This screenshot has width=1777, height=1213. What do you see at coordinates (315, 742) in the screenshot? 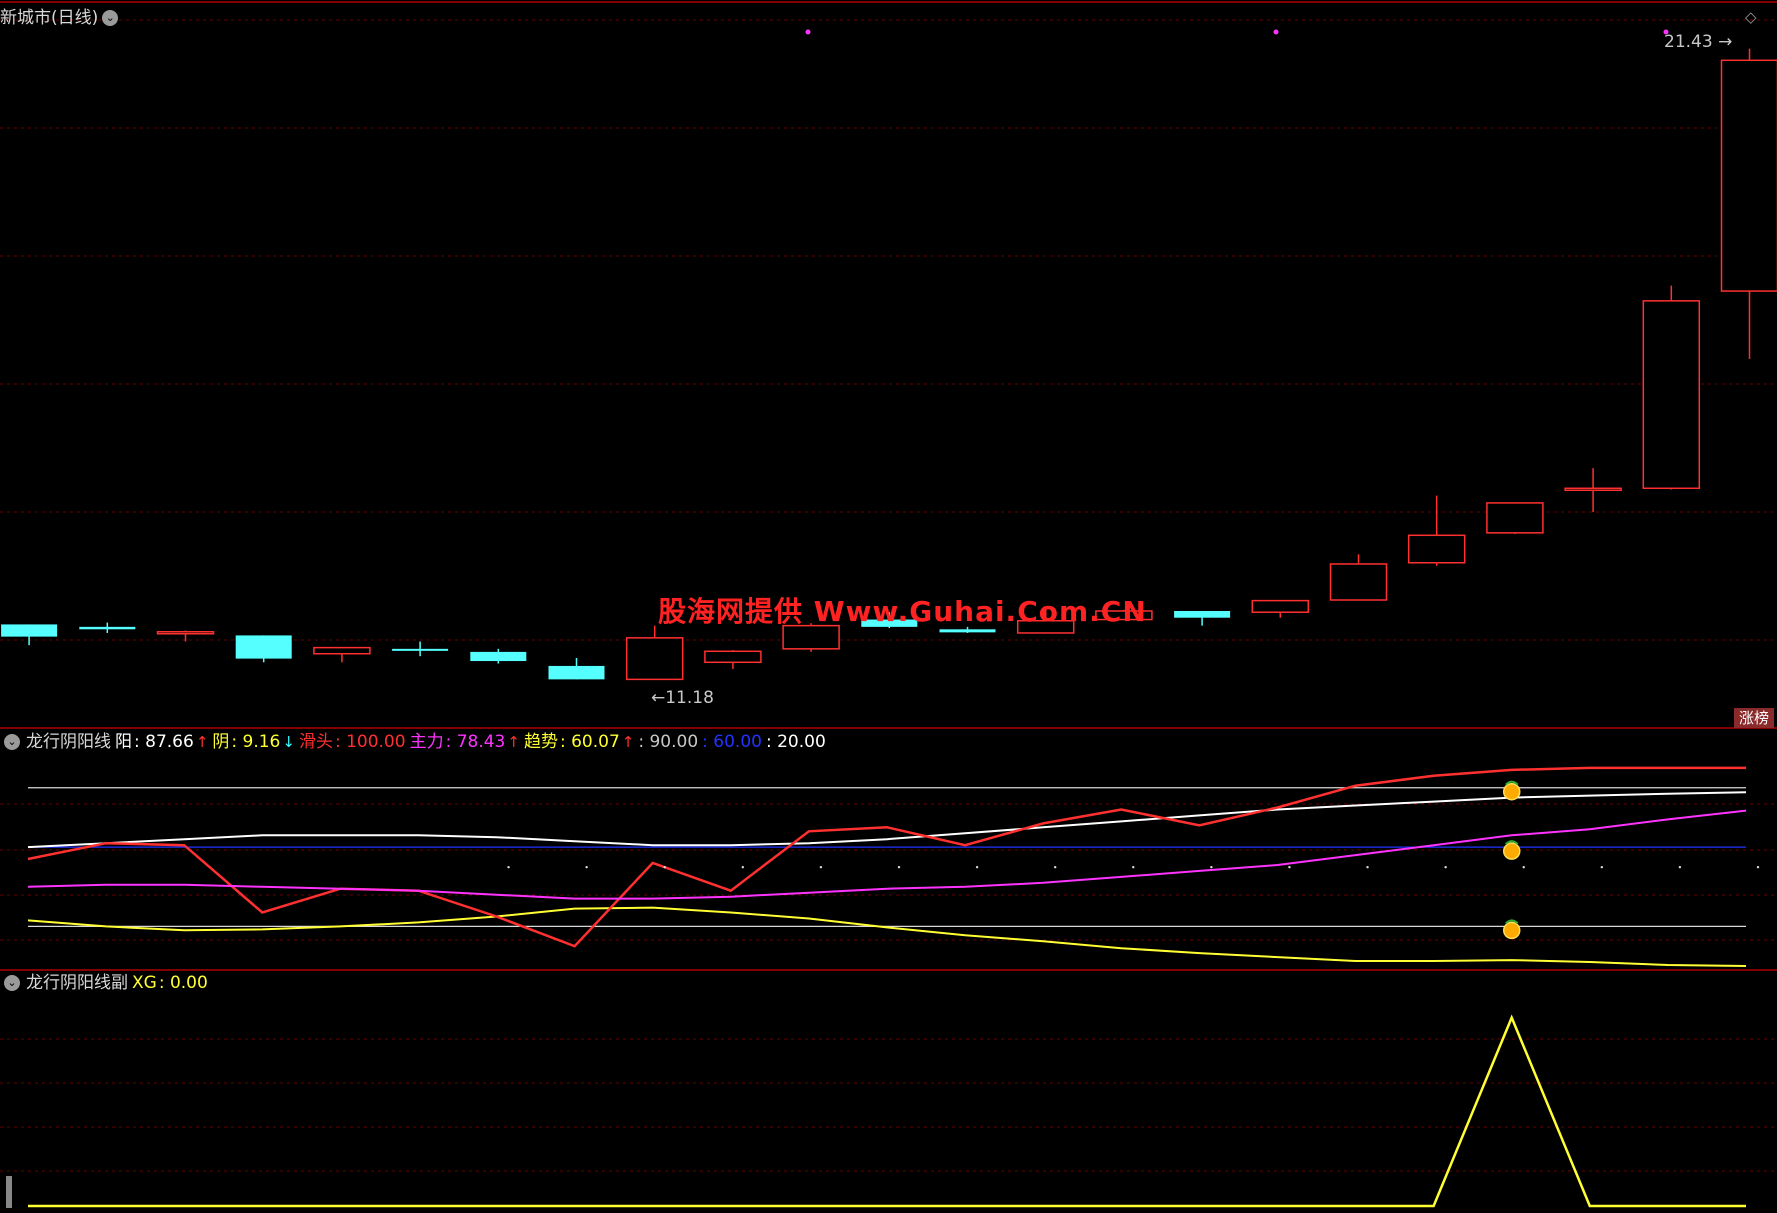
I see `legend-label: 滑头` at bounding box center [315, 742].